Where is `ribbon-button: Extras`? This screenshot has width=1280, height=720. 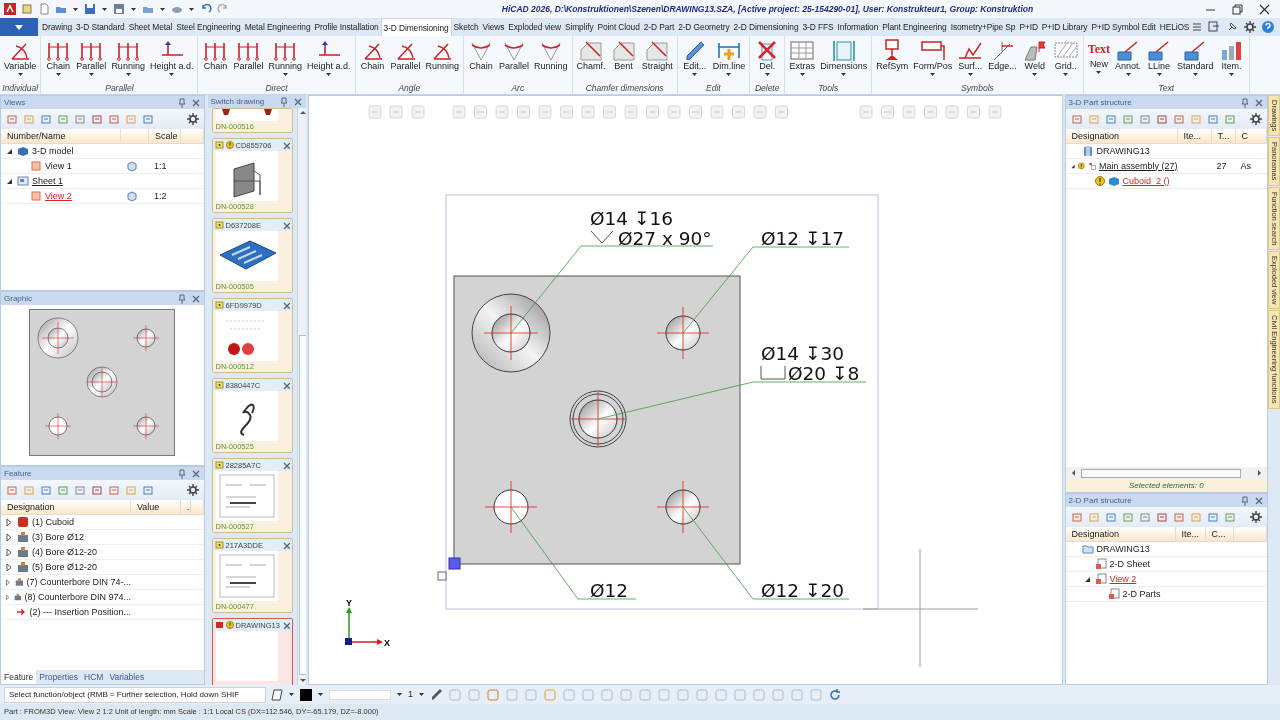 ribbon-button: Extras is located at coordinates (802, 59).